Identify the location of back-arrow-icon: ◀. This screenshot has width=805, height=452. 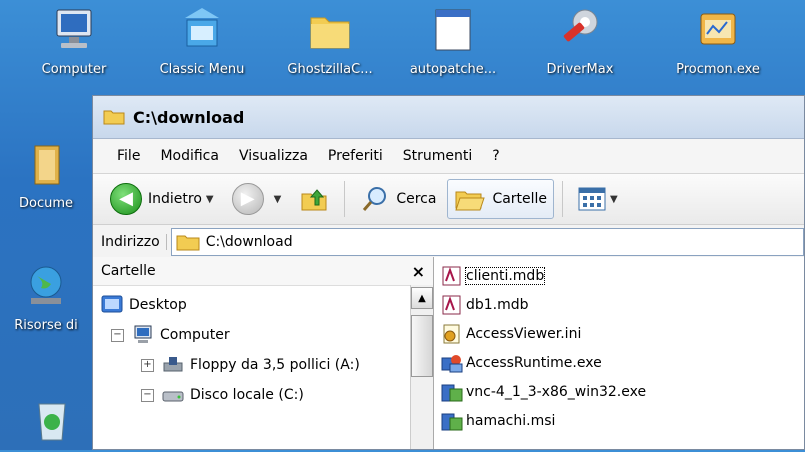
(126, 199).